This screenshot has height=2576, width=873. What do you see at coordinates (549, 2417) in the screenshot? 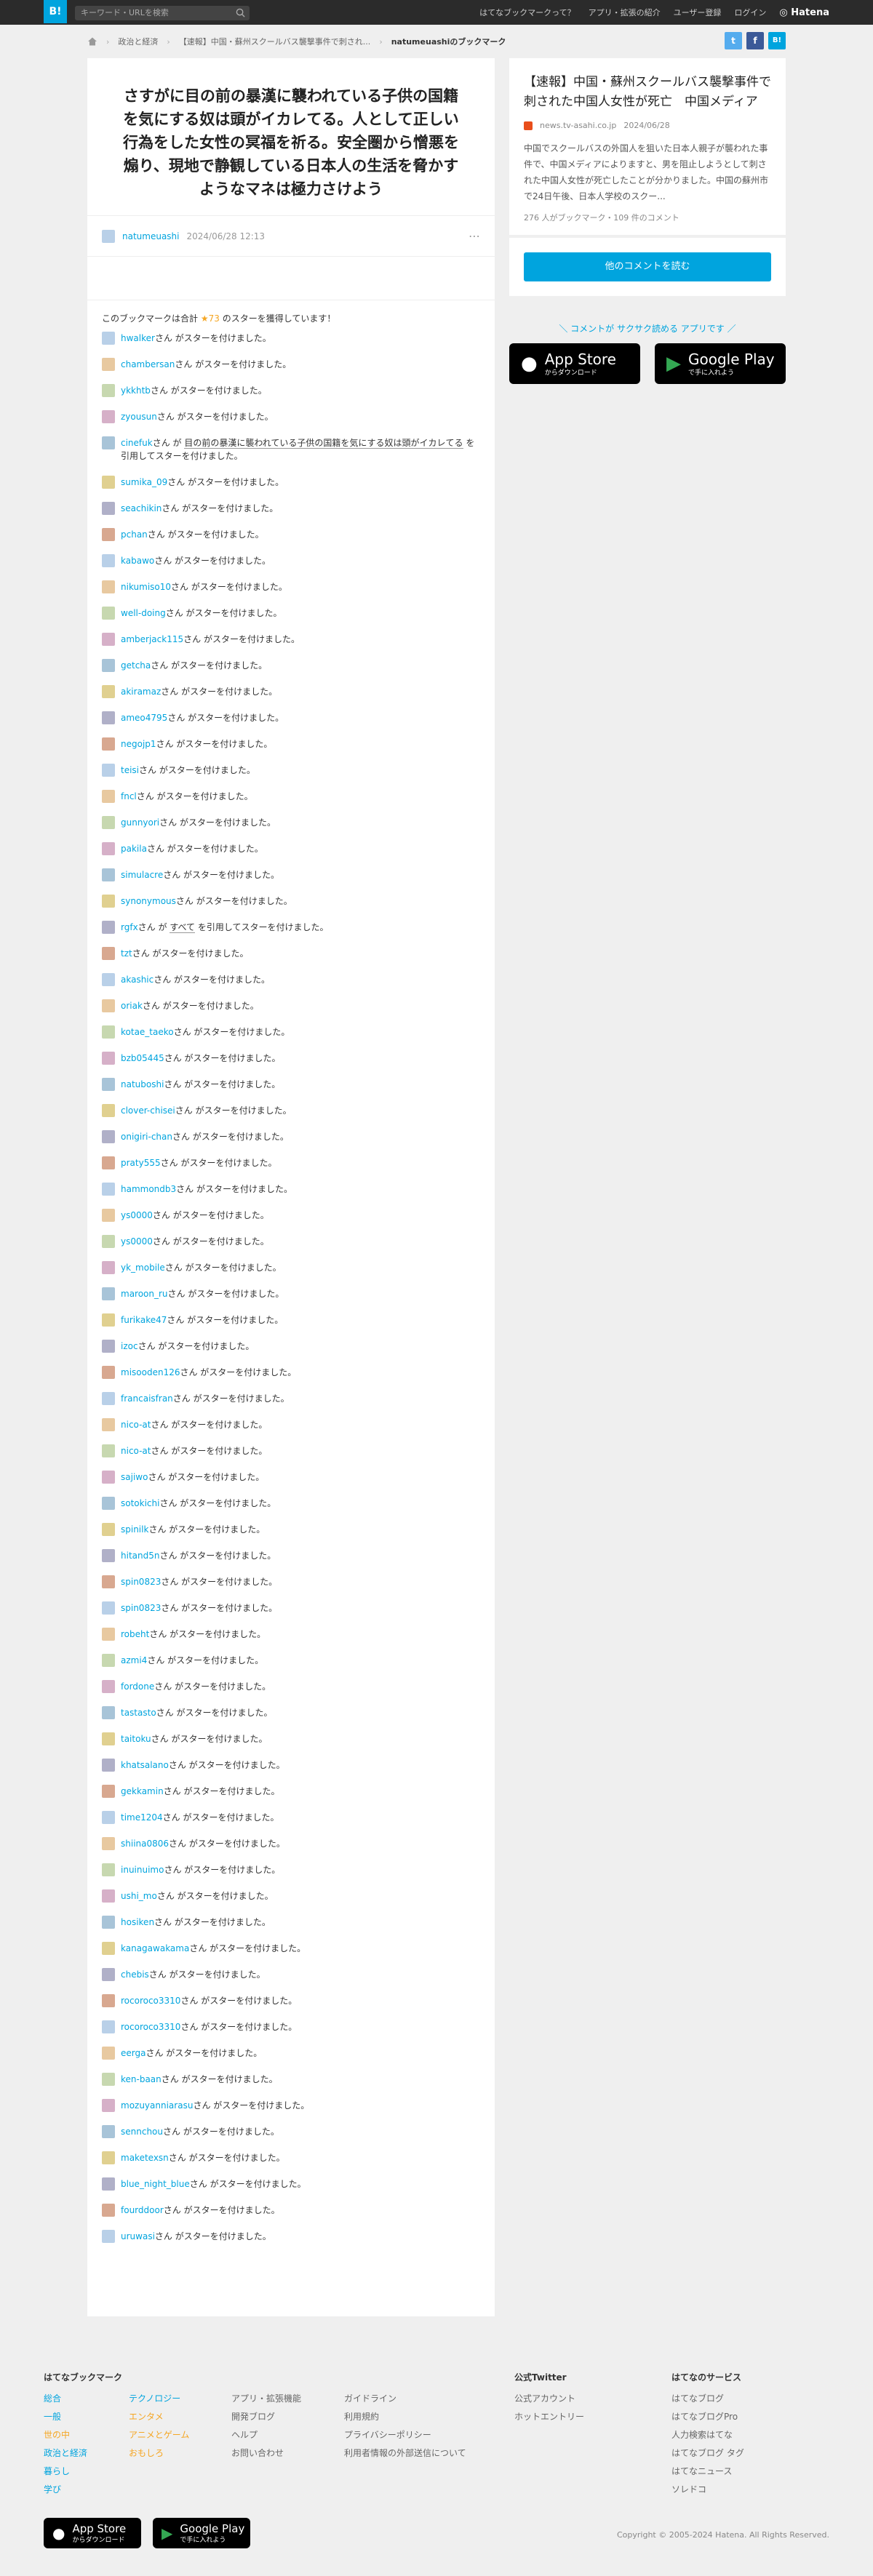
I see `footer-link: ホットエントリー` at bounding box center [549, 2417].